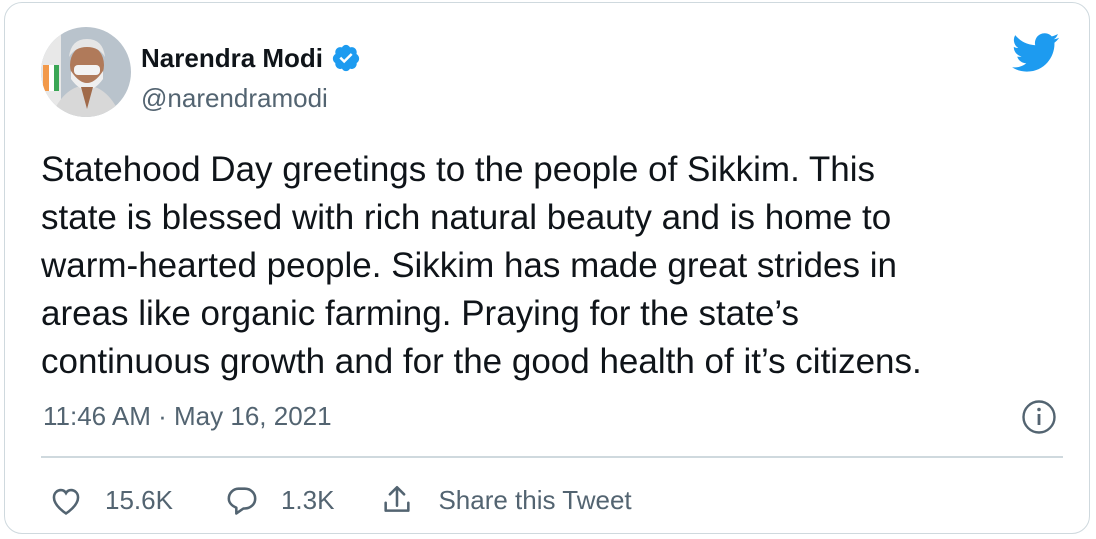 The height and width of the screenshot is (539, 1096). What do you see at coordinates (139, 500) in the screenshot?
I see `like-count: 15.6K` at bounding box center [139, 500].